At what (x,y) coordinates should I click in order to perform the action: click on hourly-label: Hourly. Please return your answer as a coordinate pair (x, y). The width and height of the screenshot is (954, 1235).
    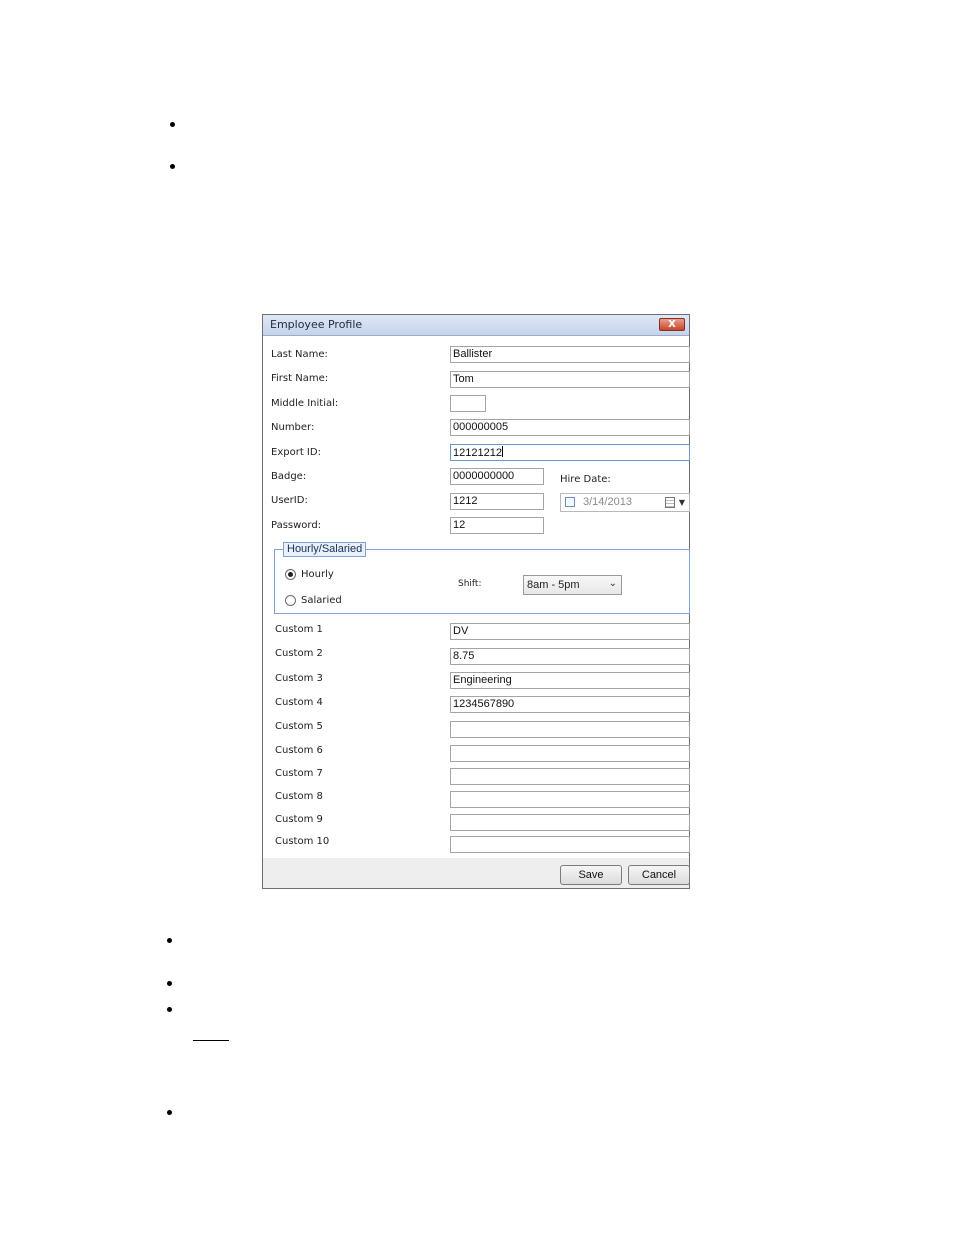
    Looking at the image, I should click on (317, 574).